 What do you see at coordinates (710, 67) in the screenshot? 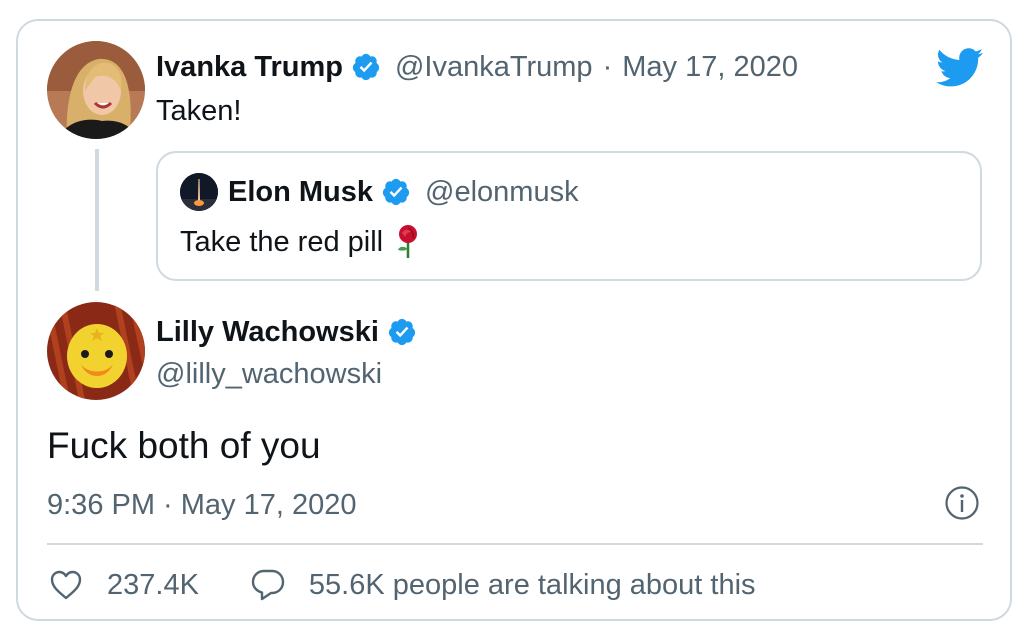
I see `parent-tweet-date: May 17, 2020` at bounding box center [710, 67].